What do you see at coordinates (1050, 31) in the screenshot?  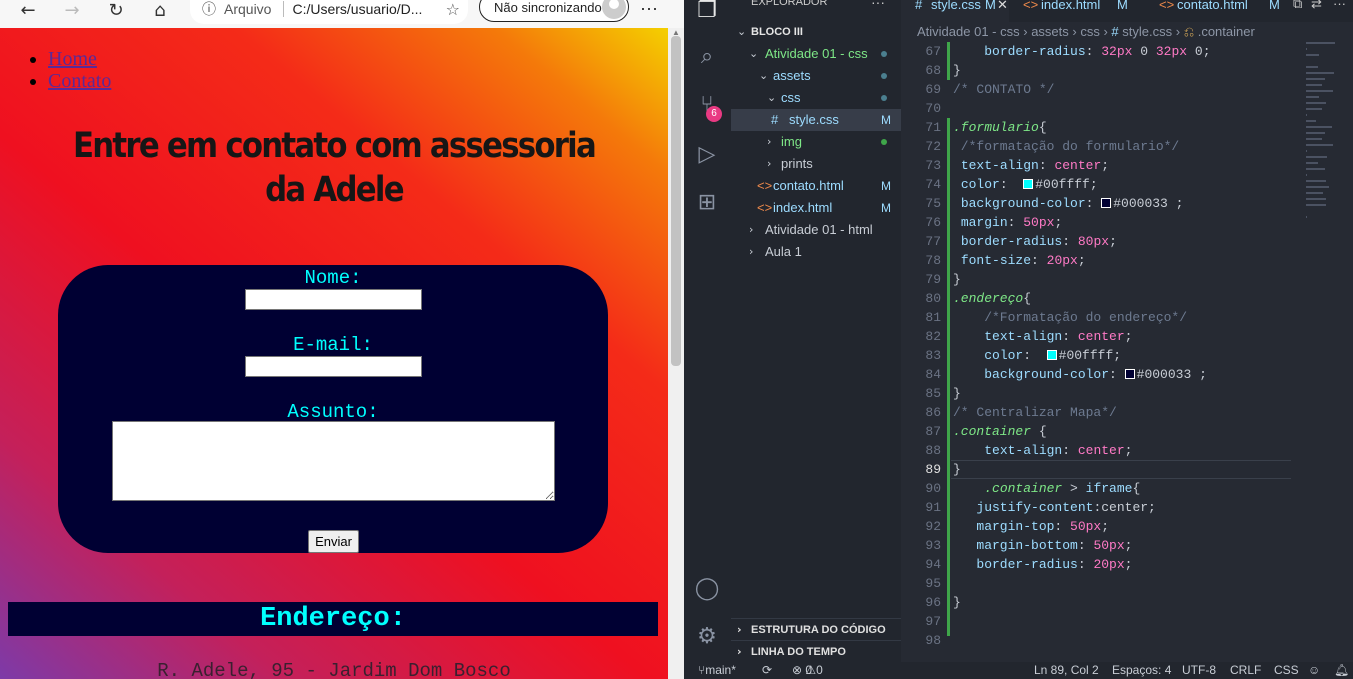 I see `breadcrumb-item: assets` at bounding box center [1050, 31].